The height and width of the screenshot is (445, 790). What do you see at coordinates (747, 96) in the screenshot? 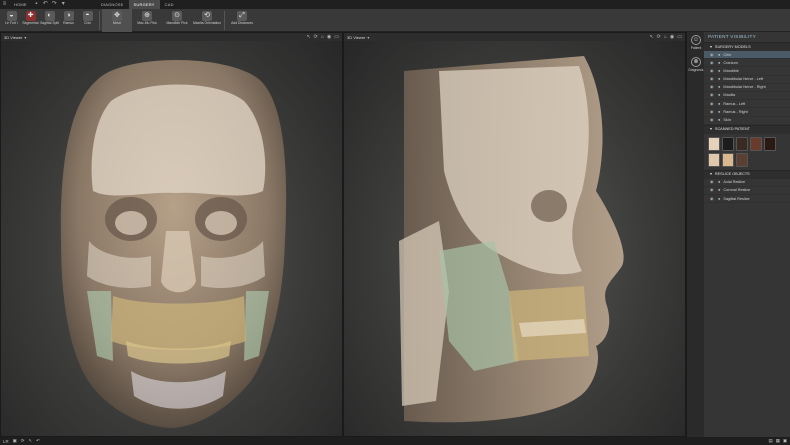
I see `list-item: ◉ ● Maxilla` at bounding box center [747, 96].